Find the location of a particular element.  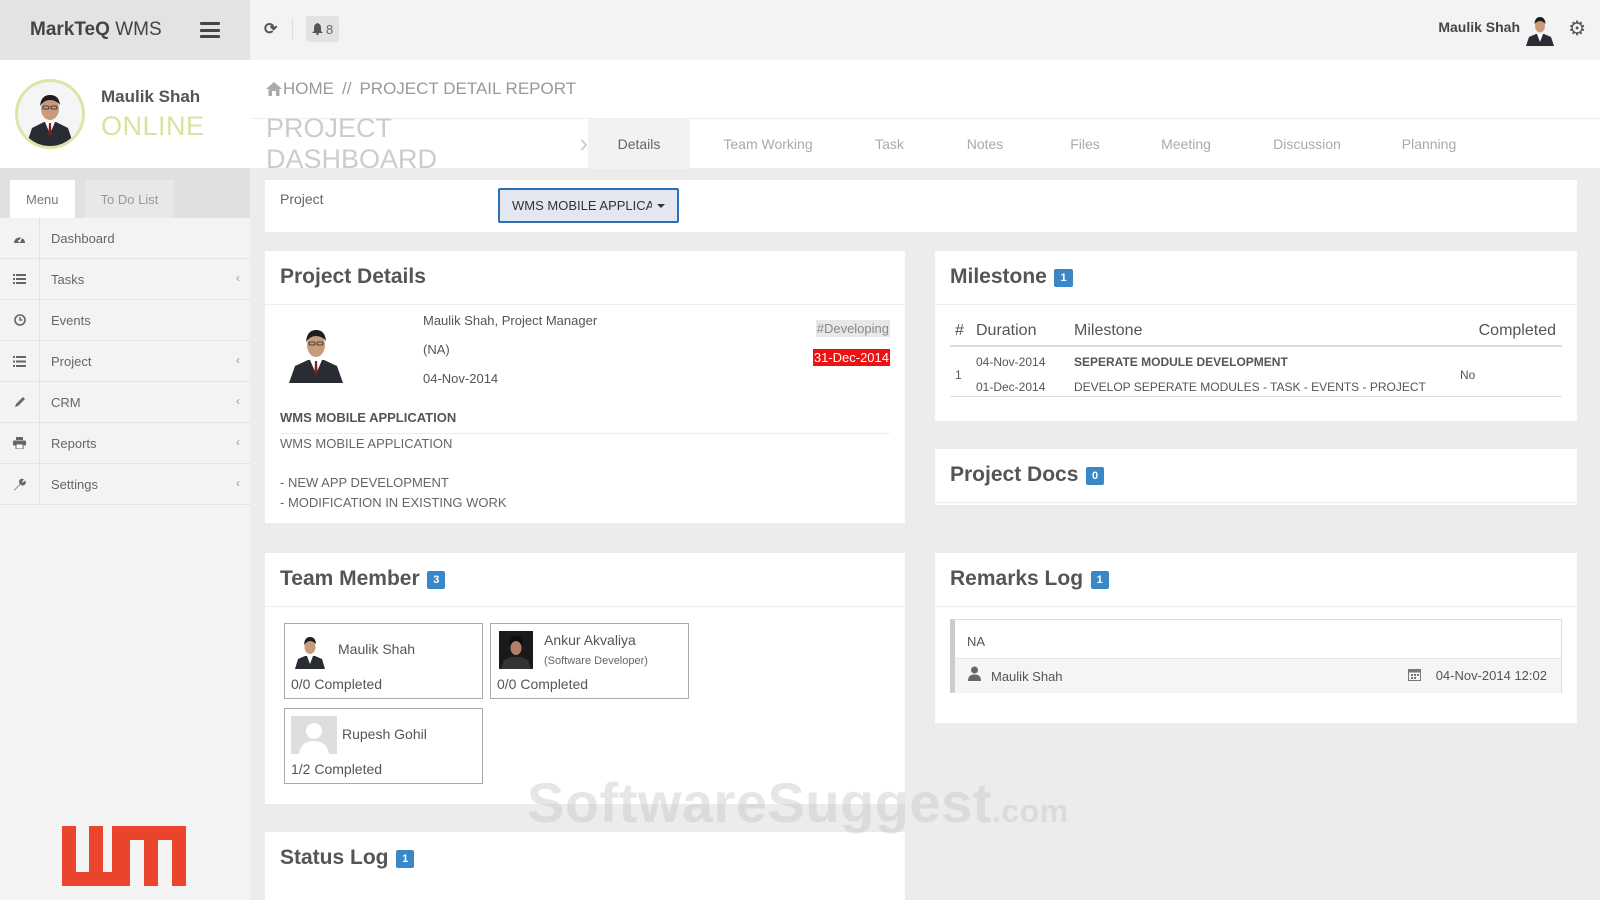

project-dropdown: WMS MOBILE APPLICATION is located at coordinates (588, 205).